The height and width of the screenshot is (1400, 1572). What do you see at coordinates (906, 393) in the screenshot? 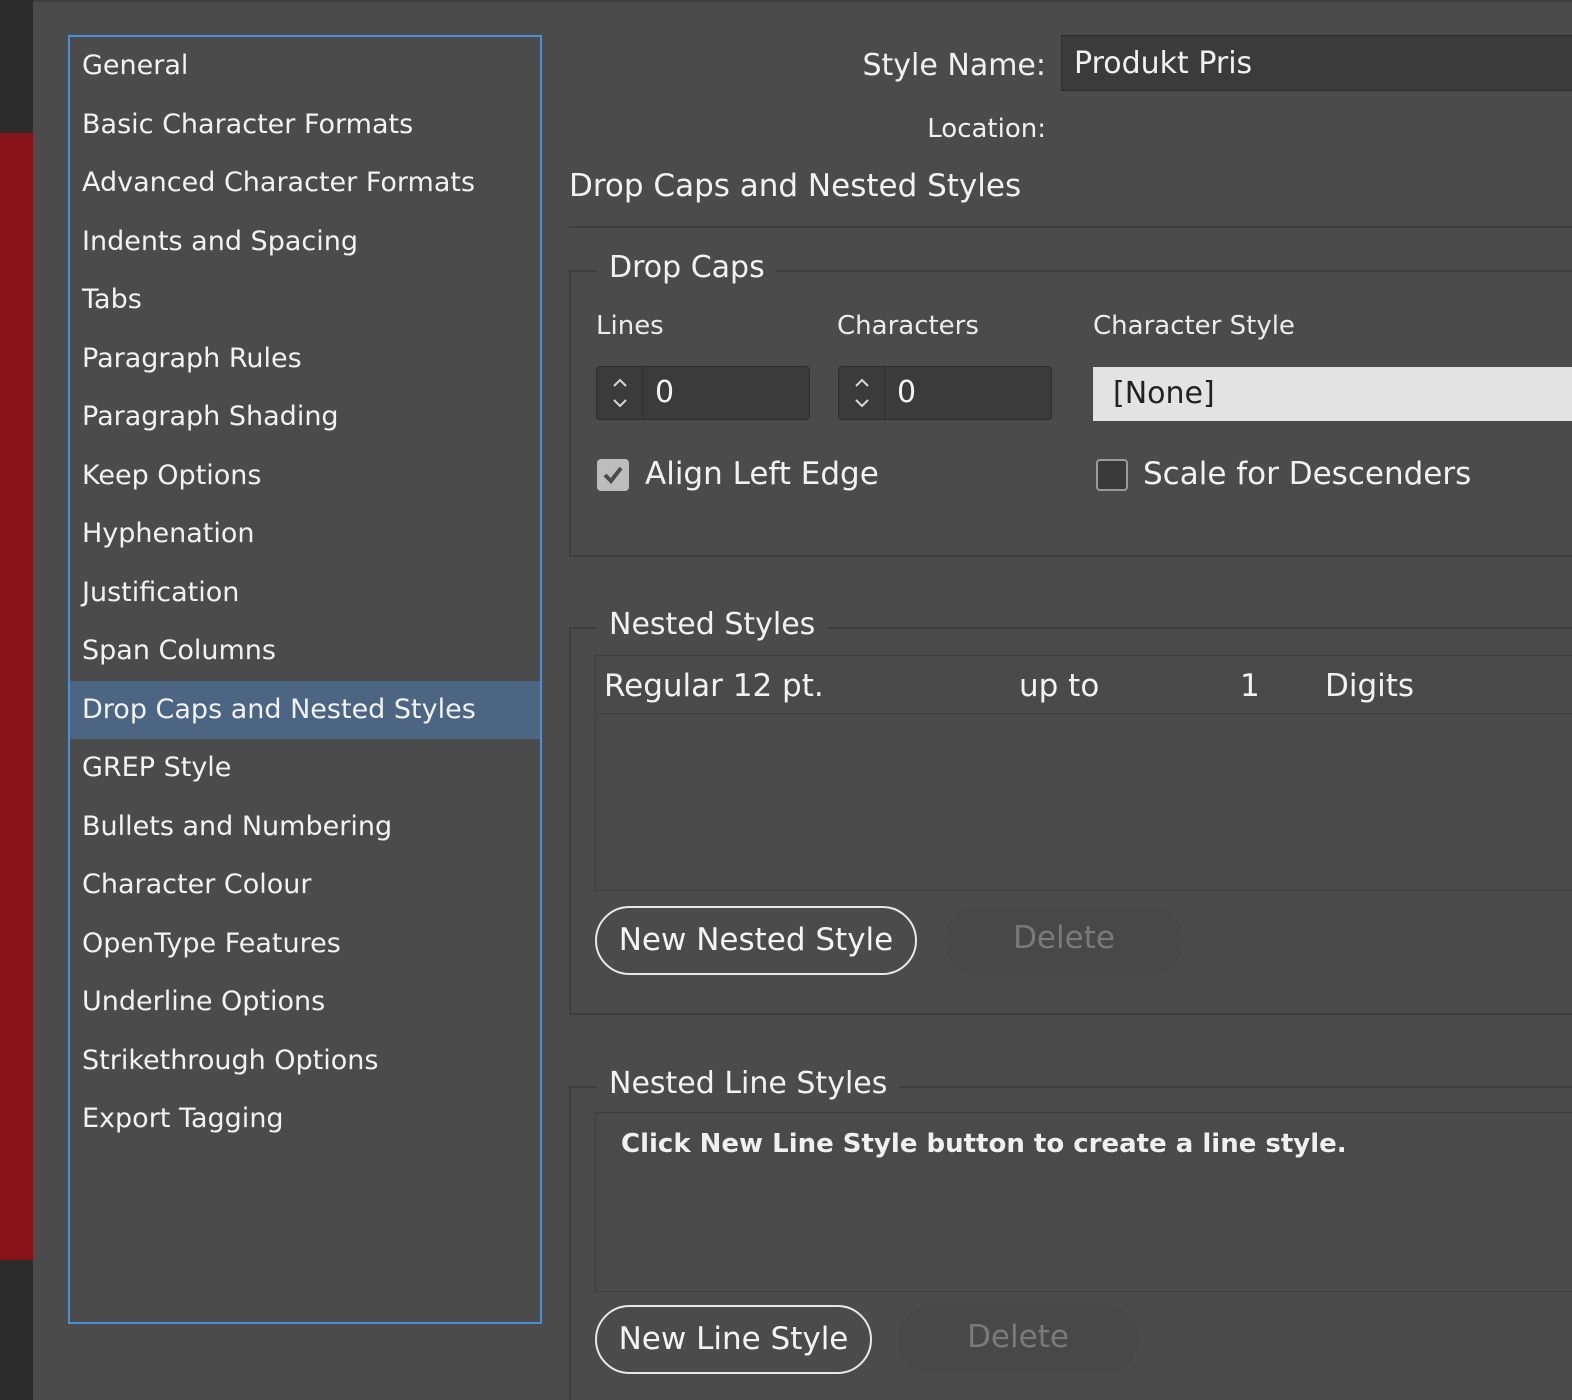
I see `characters-value: 0` at bounding box center [906, 393].